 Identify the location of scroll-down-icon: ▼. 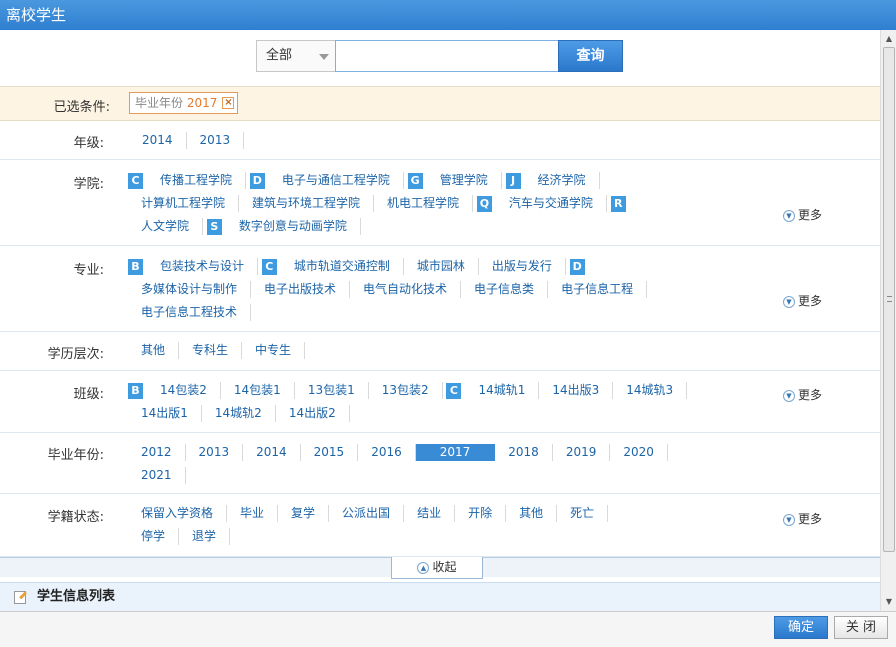
(888, 602).